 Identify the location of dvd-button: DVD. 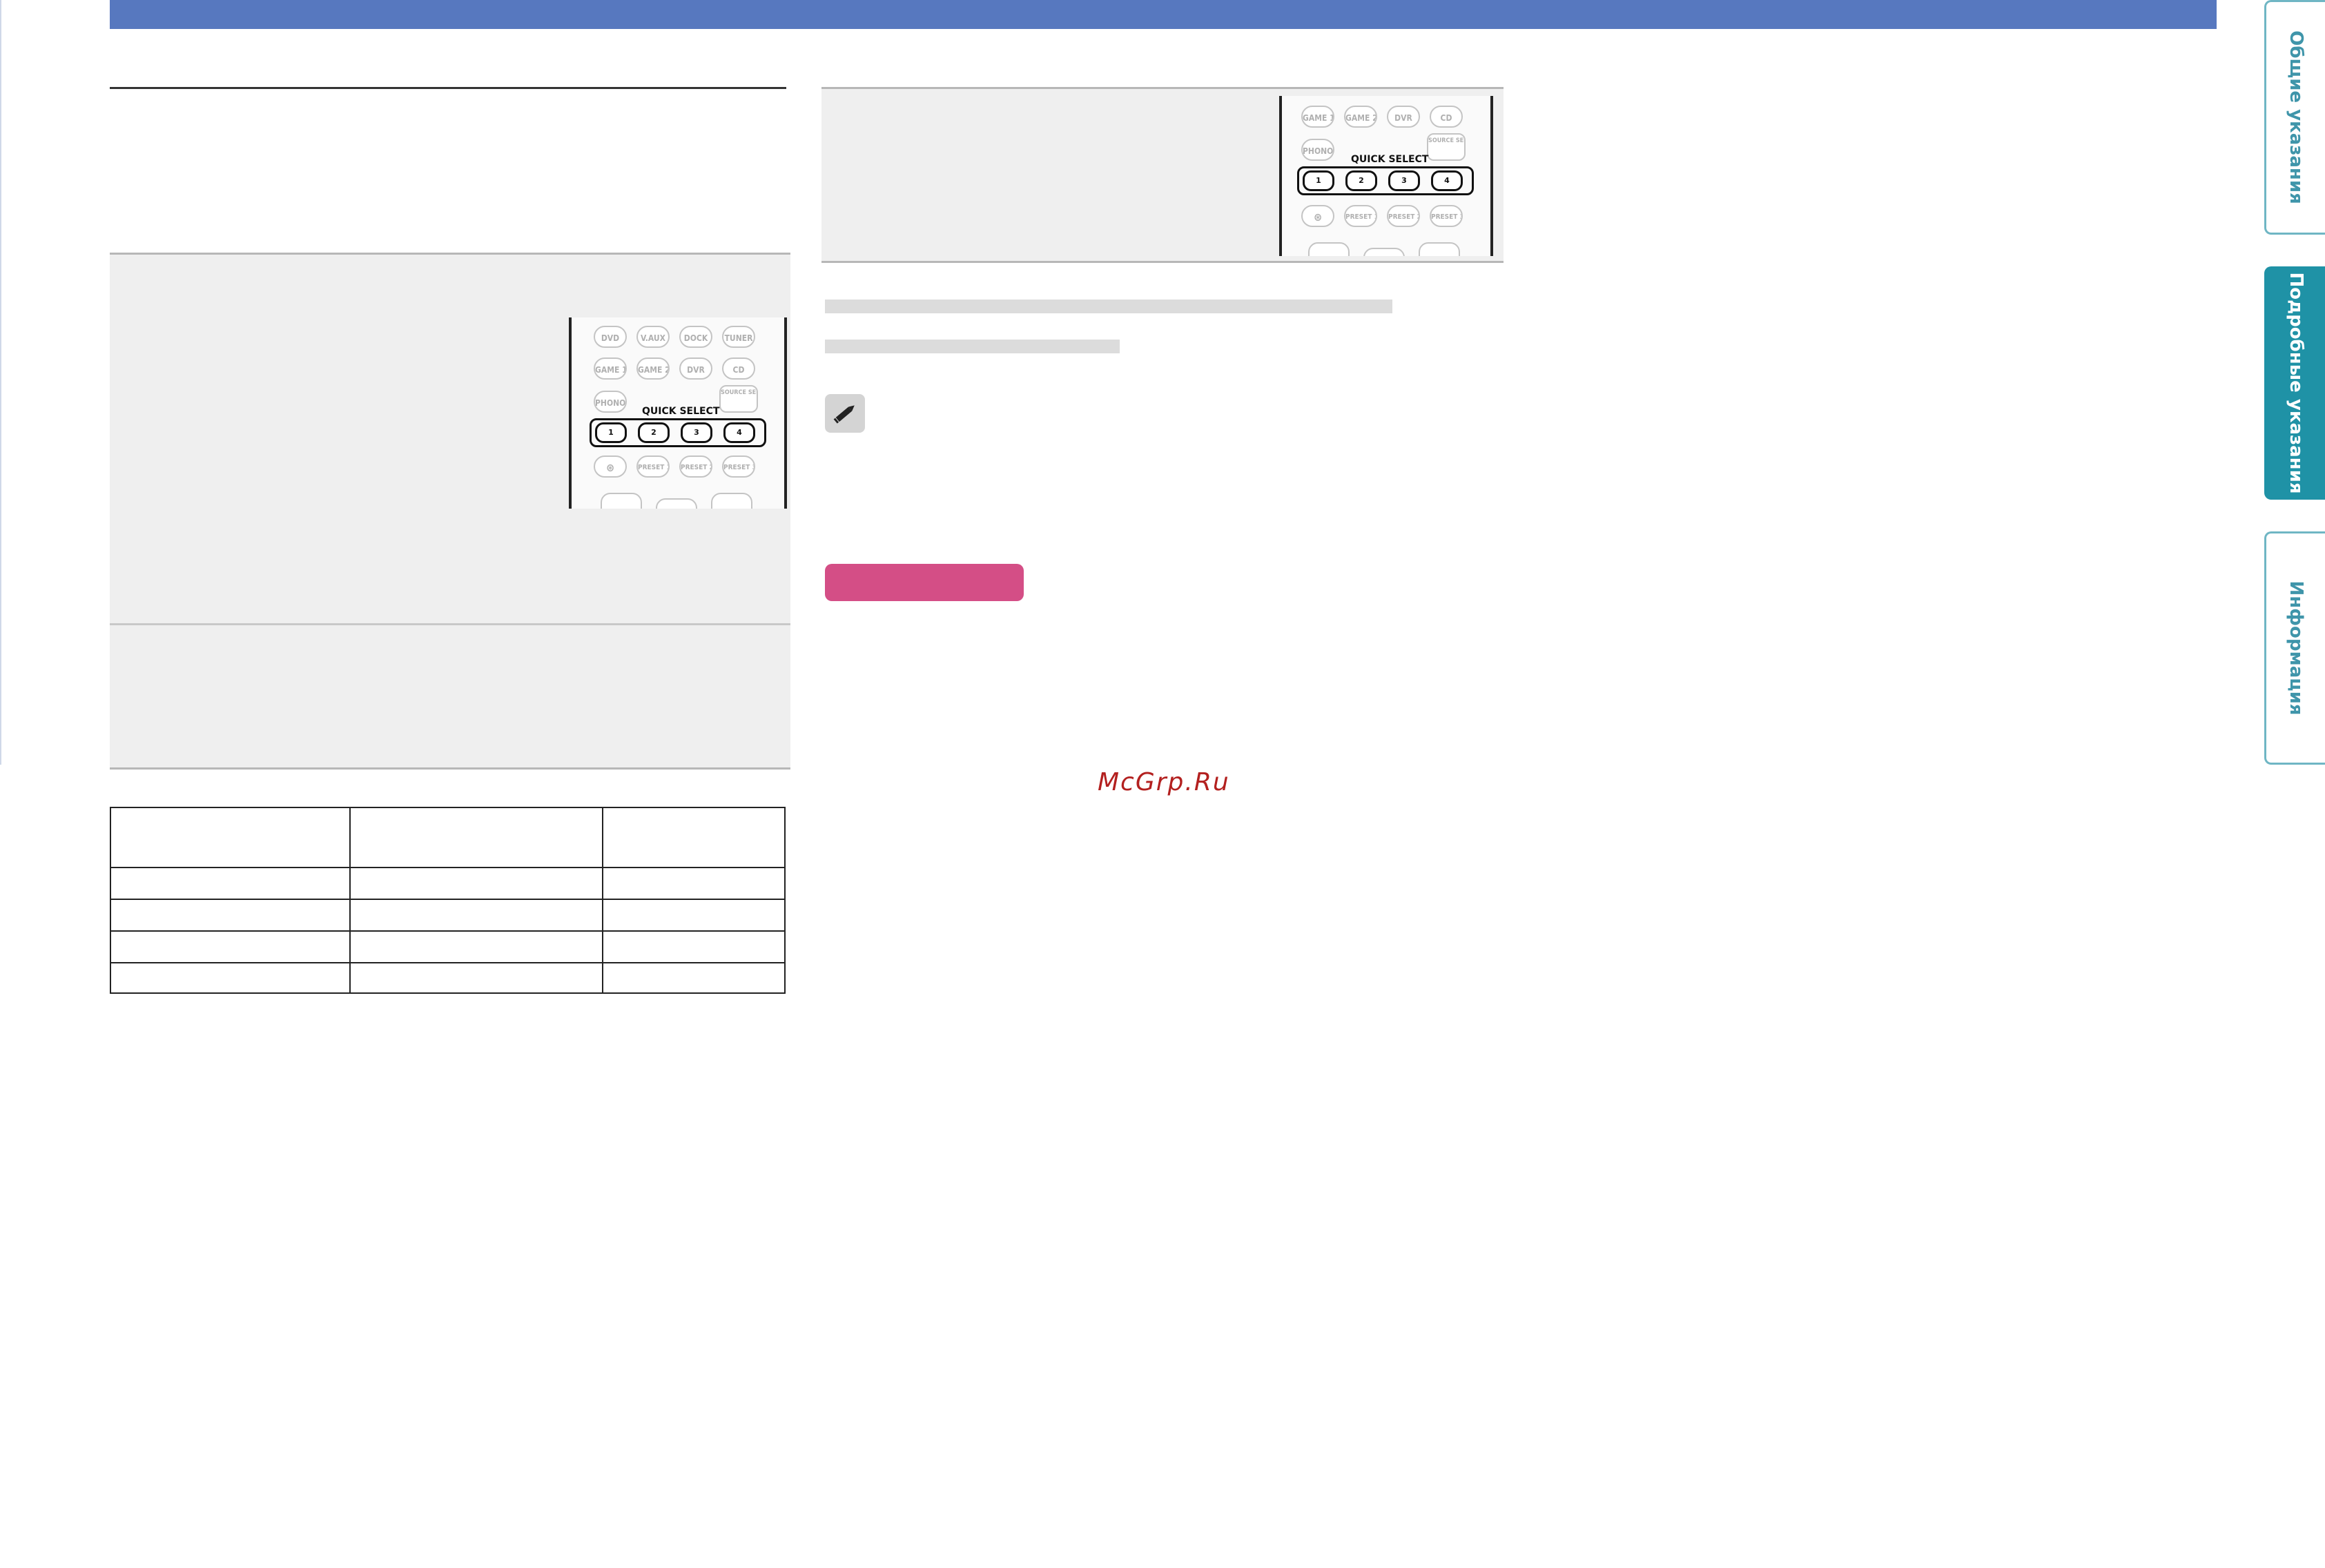
(610, 337).